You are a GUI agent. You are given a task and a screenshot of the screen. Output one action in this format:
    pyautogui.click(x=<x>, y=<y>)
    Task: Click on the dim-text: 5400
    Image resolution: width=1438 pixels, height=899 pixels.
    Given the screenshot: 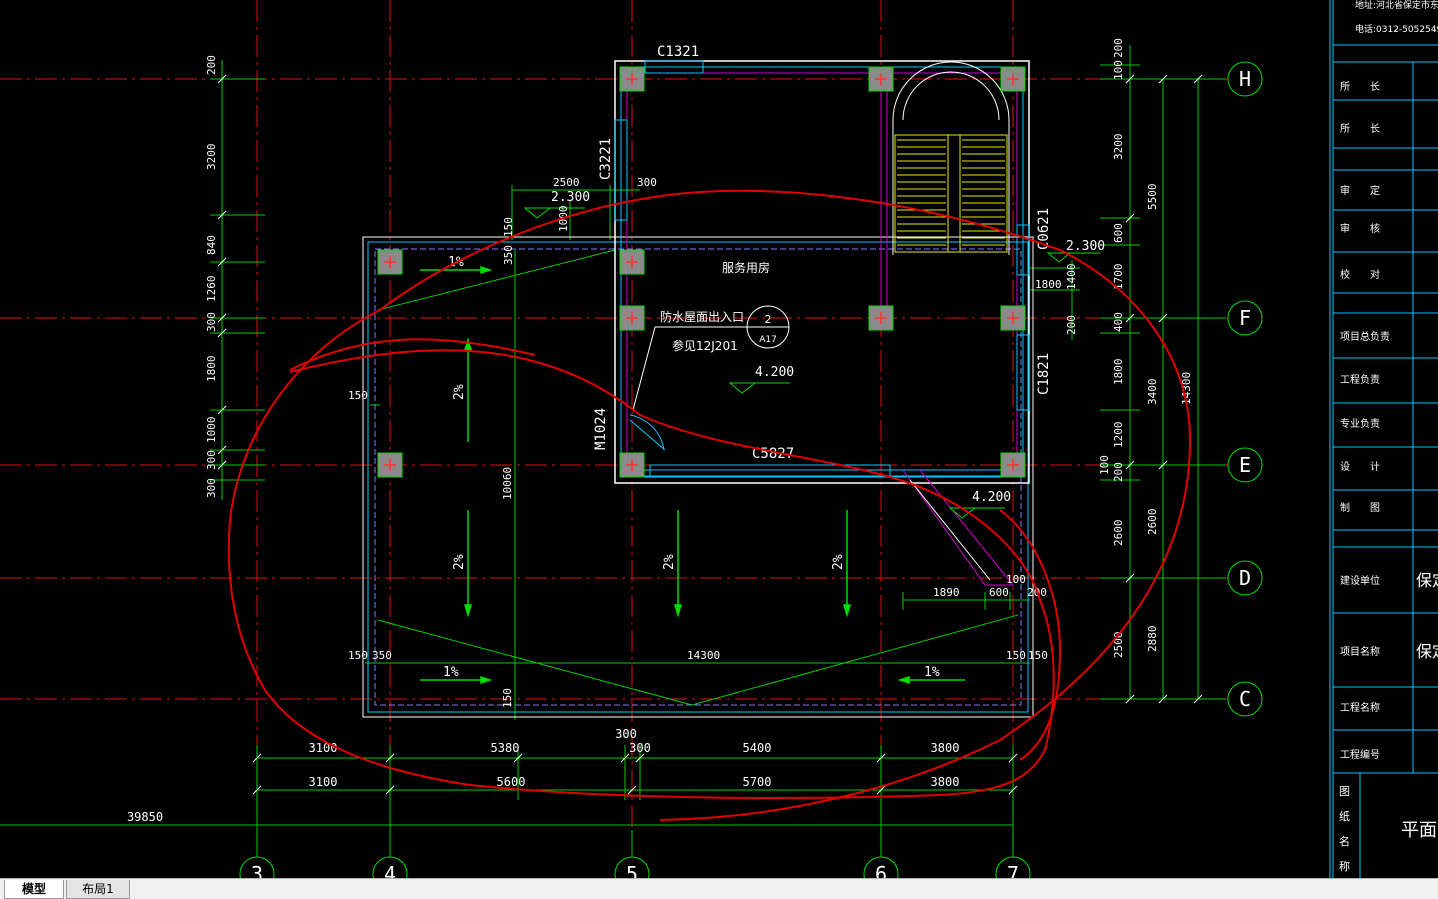 What is the action you would take?
    pyautogui.click(x=757, y=748)
    